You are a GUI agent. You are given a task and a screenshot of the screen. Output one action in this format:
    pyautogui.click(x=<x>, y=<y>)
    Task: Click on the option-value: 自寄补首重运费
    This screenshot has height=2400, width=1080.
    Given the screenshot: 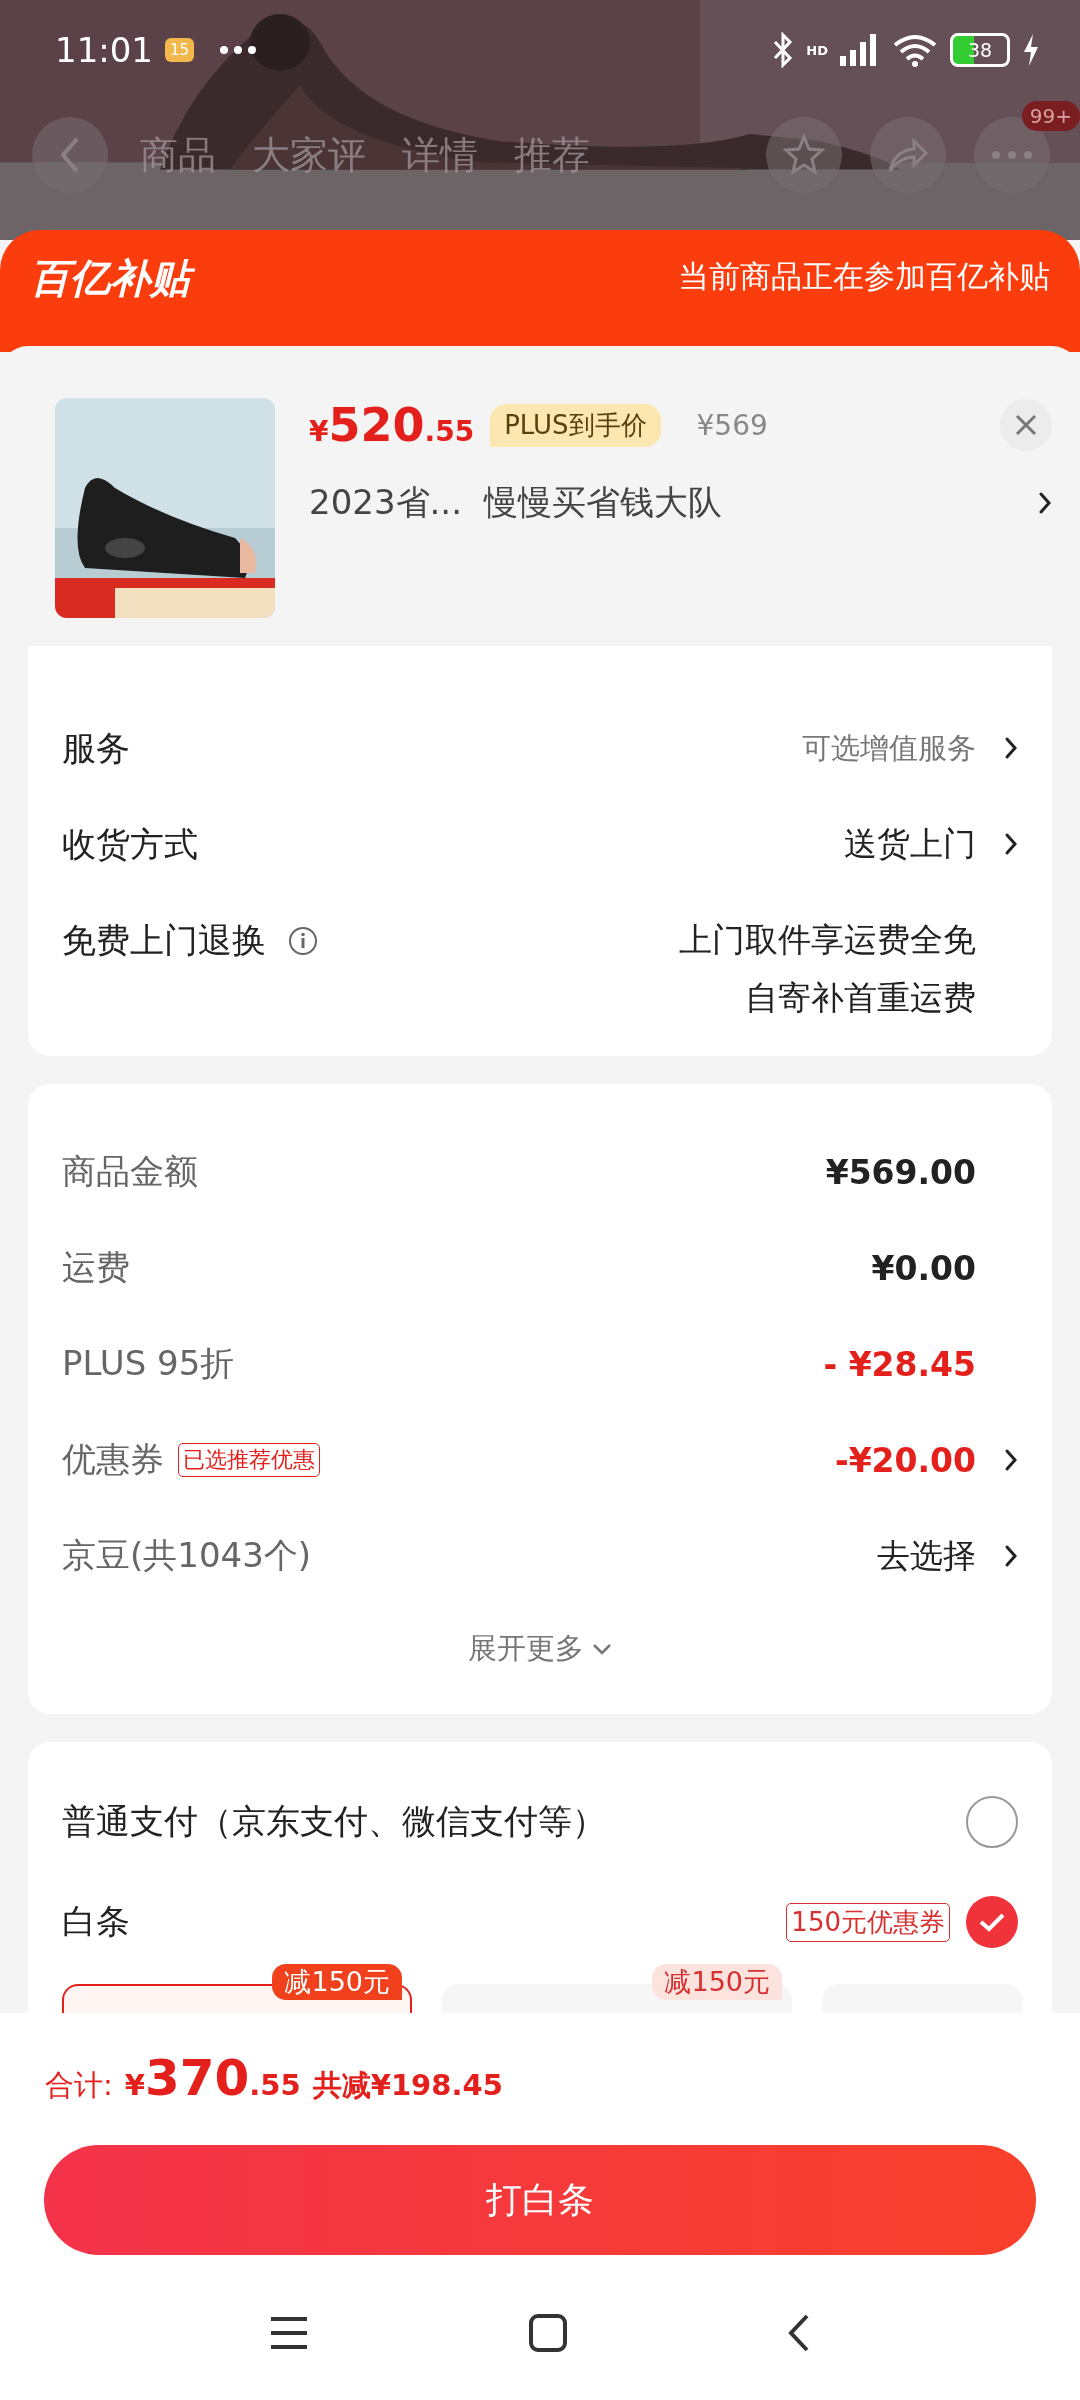 What is the action you would take?
    pyautogui.click(x=860, y=998)
    